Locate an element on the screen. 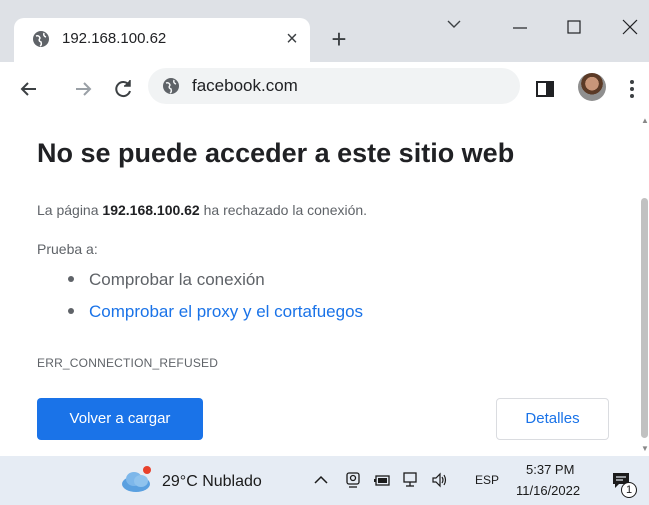  chevron-down-icon is located at coordinates (454, 24).